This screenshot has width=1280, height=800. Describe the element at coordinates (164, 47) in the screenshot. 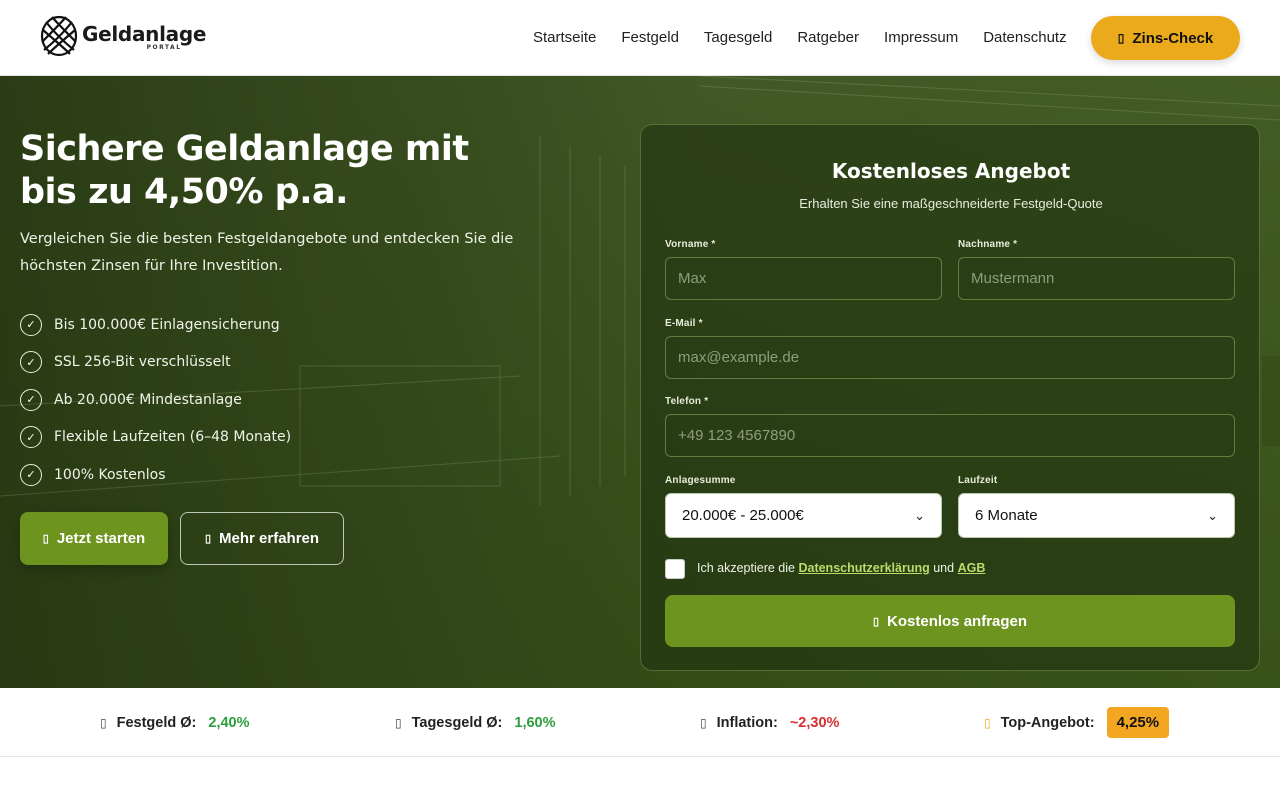

I see `logo-subtitle: PORTAL` at that location.